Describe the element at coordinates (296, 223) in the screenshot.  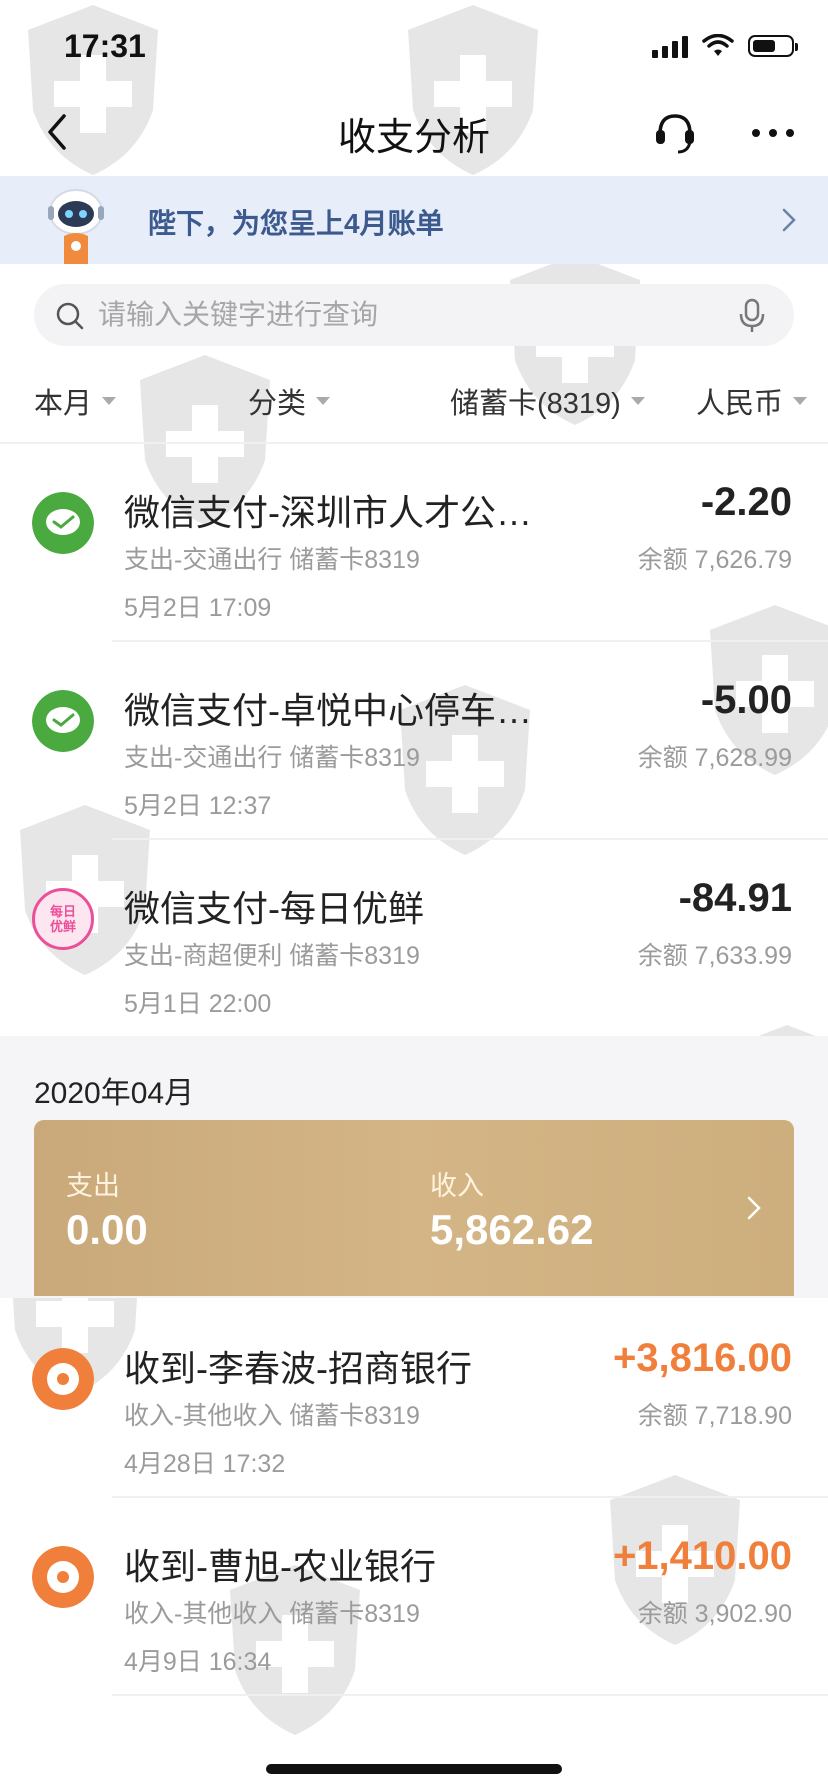
I see `banner-text: 陛下，为您呈上4月账单` at that location.